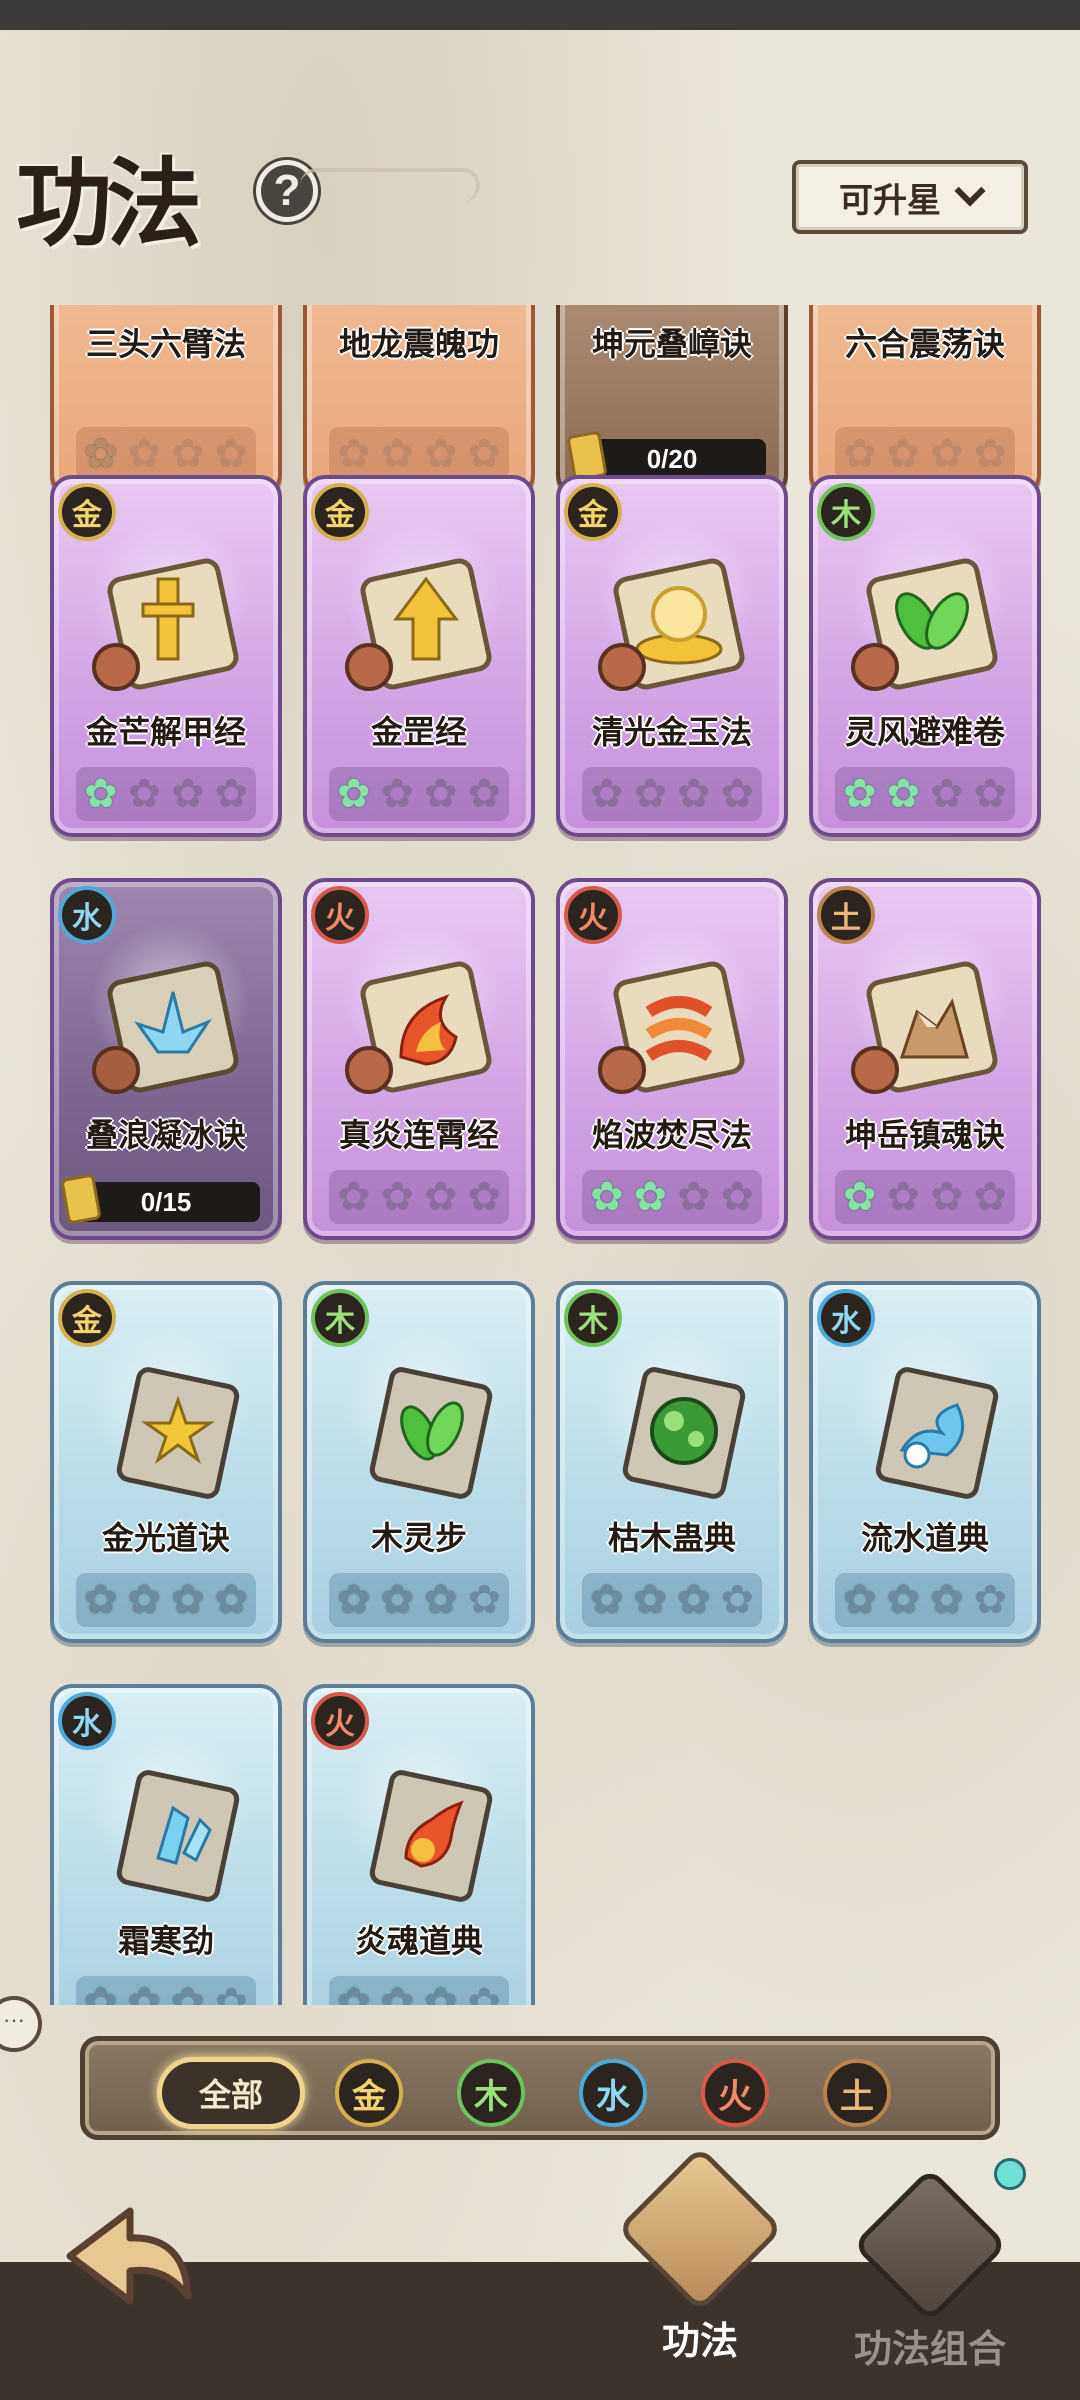  What do you see at coordinates (671, 732) in the screenshot?
I see `skill-name: 清光金玉法` at bounding box center [671, 732].